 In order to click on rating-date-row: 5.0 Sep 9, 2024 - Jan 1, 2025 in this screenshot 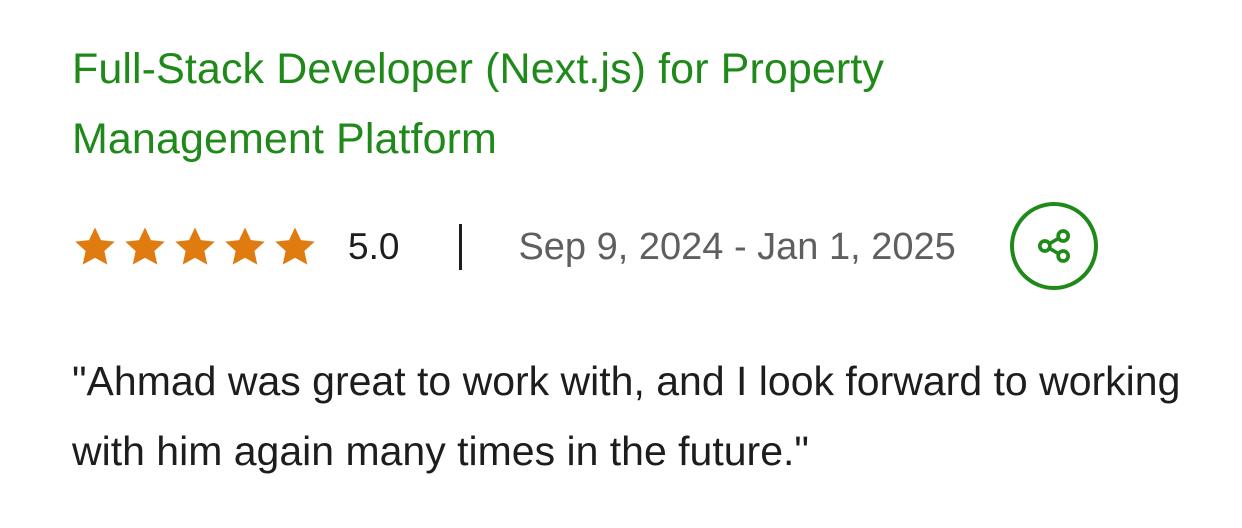, I will do `click(622, 246)`.